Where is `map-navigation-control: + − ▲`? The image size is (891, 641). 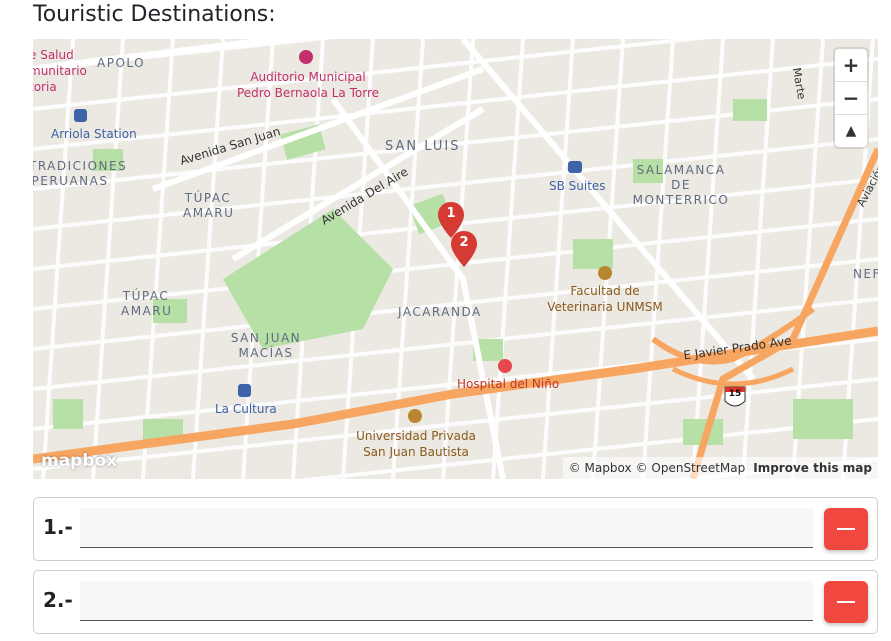
map-navigation-control: + − ▲ is located at coordinates (851, 98).